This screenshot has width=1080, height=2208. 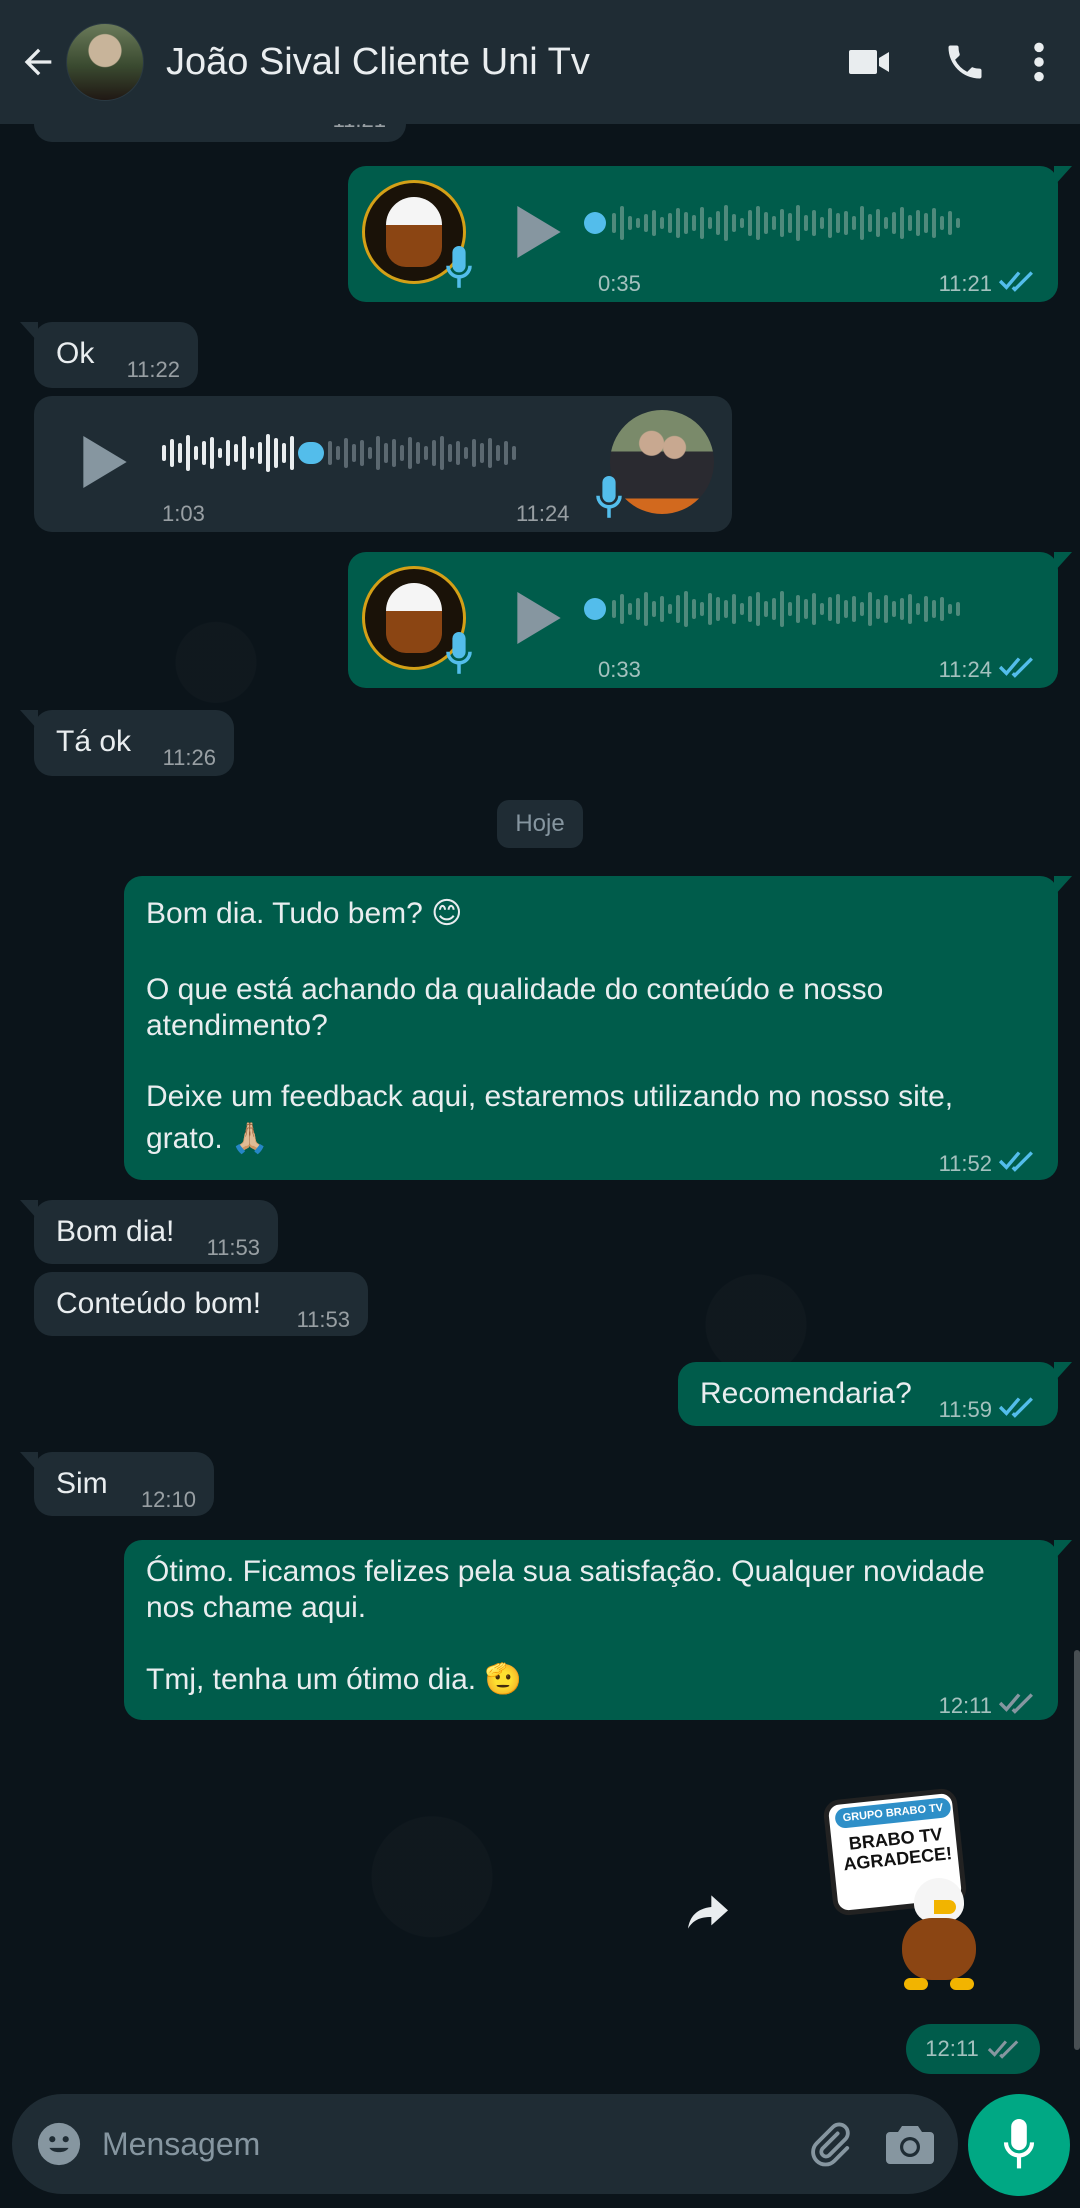 I want to click on message-time: 12:10, so click(x=168, y=1499).